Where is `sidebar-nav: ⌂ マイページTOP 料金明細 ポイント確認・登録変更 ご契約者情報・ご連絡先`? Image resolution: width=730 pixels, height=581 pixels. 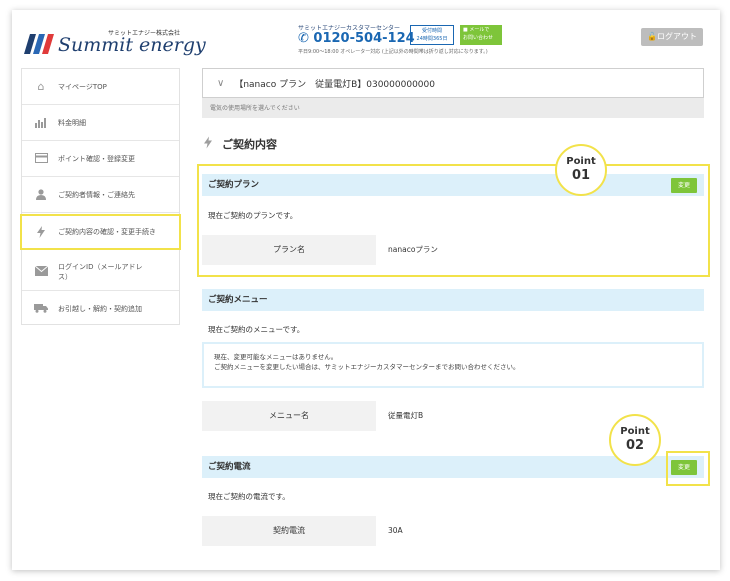
sidebar-nav: ⌂ マイページTOP 料金明細 ポイント確認・登録変更 ご契約者情報・ご連絡先 is located at coordinates (100, 197).